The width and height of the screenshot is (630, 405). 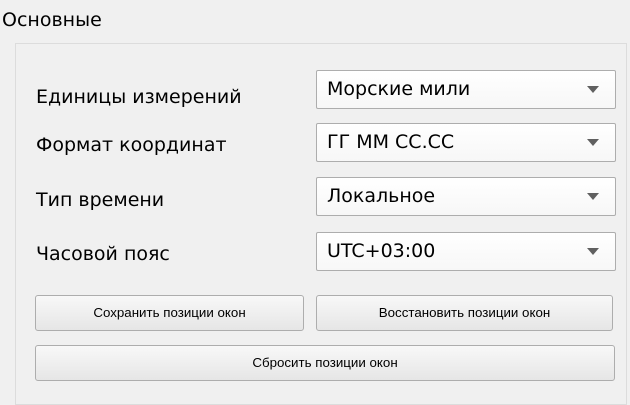 What do you see at coordinates (466, 196) in the screenshot?
I see `time-type-select: Локальное` at bounding box center [466, 196].